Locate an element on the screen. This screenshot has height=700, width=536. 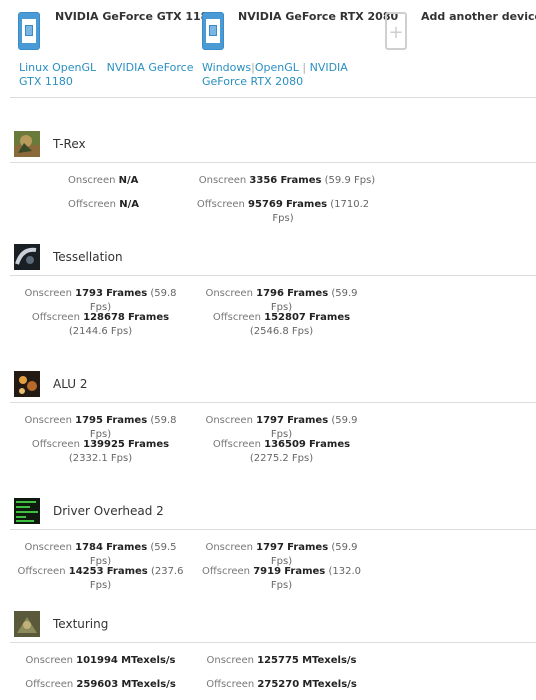
texturing-thumbnail-icon is located at coordinates (27, 624).